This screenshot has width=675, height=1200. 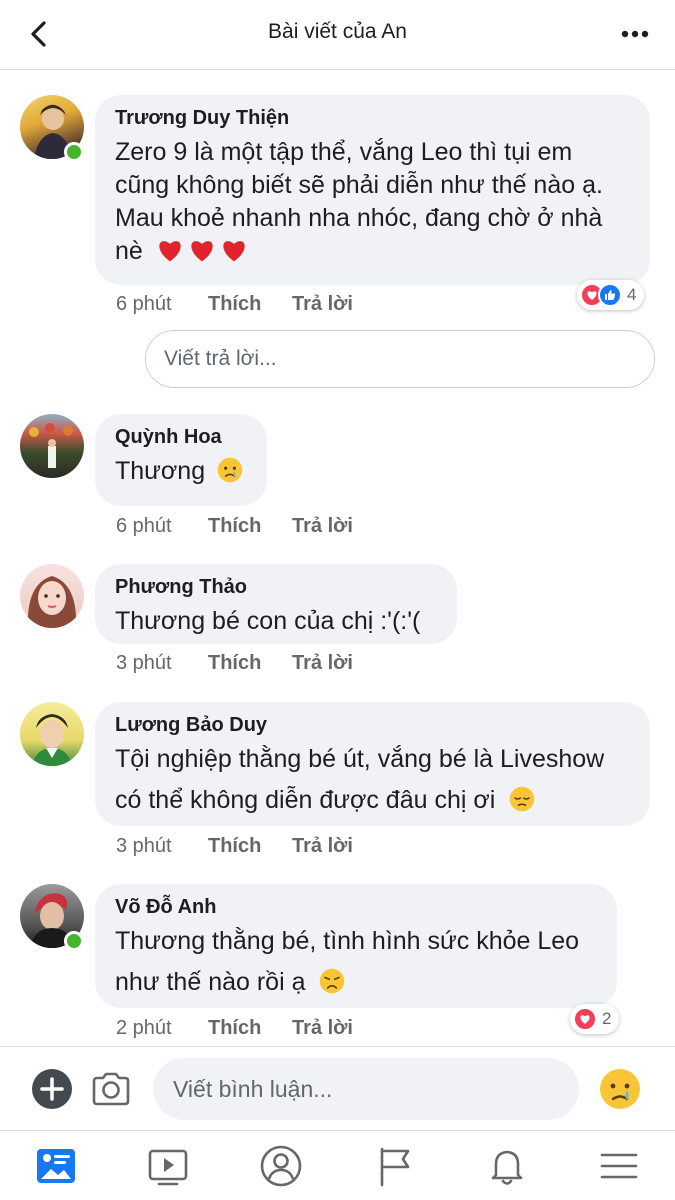 I want to click on reaction-summary: 2, so click(x=595, y=1019).